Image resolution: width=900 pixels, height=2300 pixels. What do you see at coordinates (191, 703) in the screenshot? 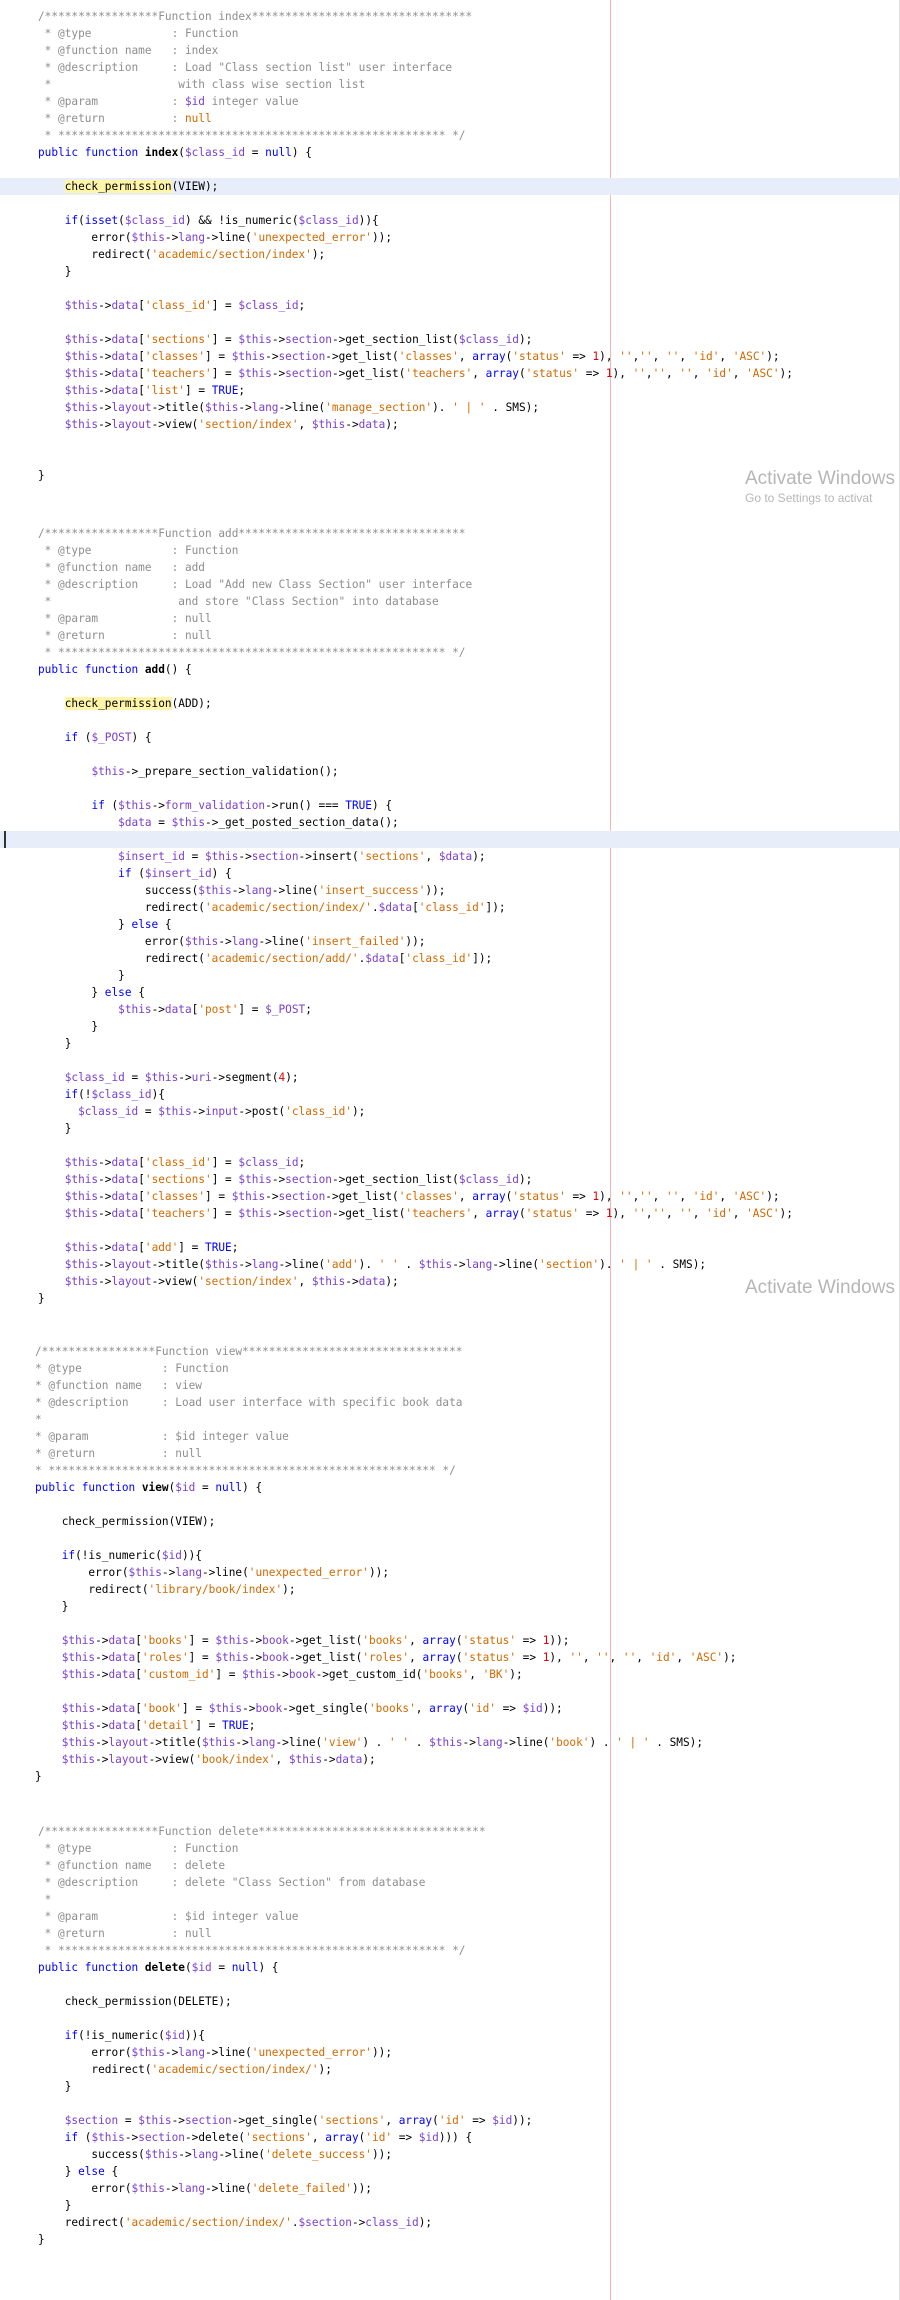
I see `code-token: (ADD);` at bounding box center [191, 703].